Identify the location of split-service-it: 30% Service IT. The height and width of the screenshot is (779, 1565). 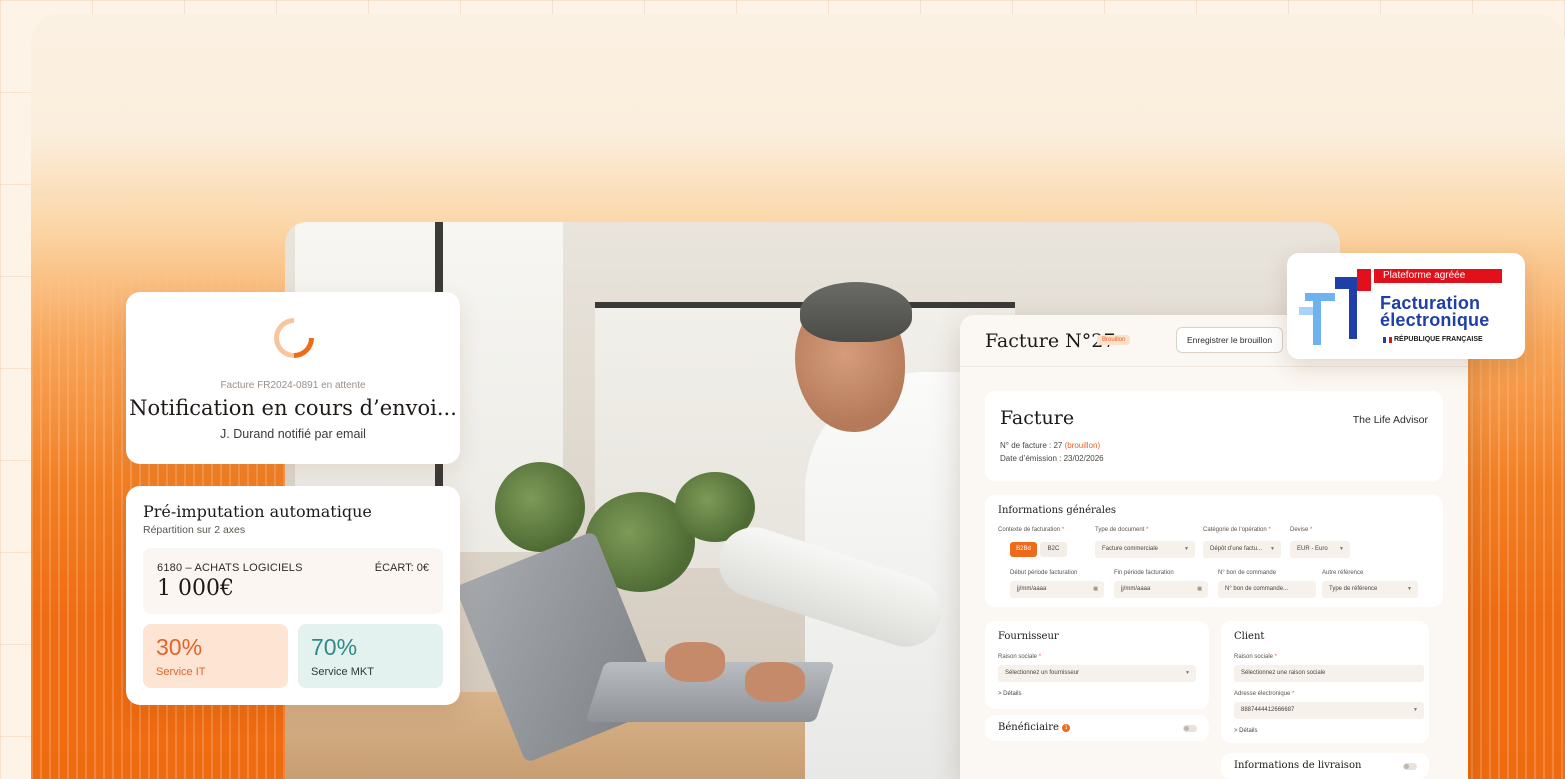
(215, 656).